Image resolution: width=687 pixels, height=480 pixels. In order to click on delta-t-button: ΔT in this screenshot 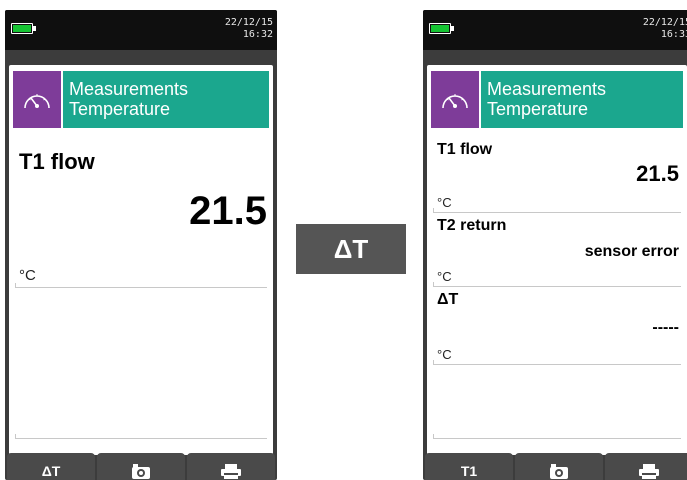, I will do `click(351, 249)`.